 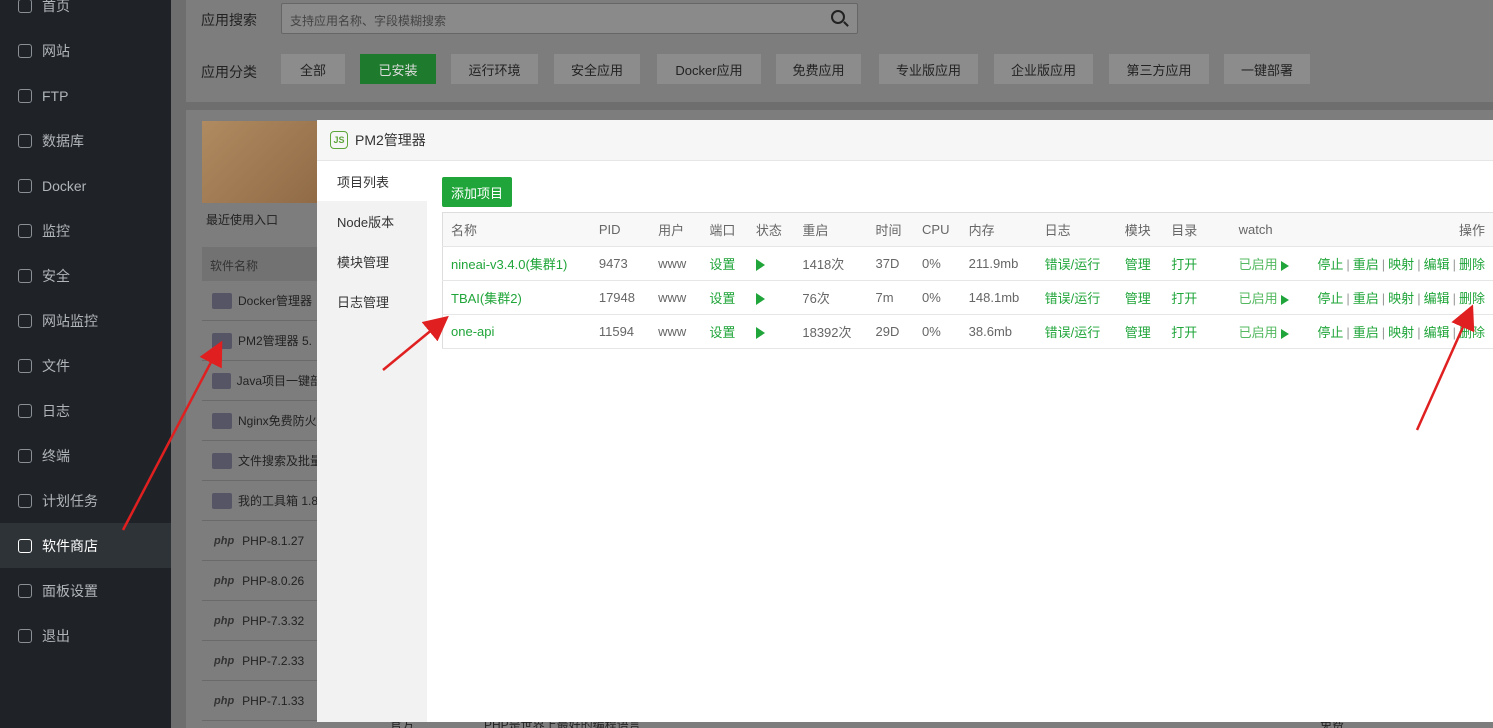 What do you see at coordinates (85, 50) in the screenshot?
I see `sidebar-item-1: 网站` at bounding box center [85, 50].